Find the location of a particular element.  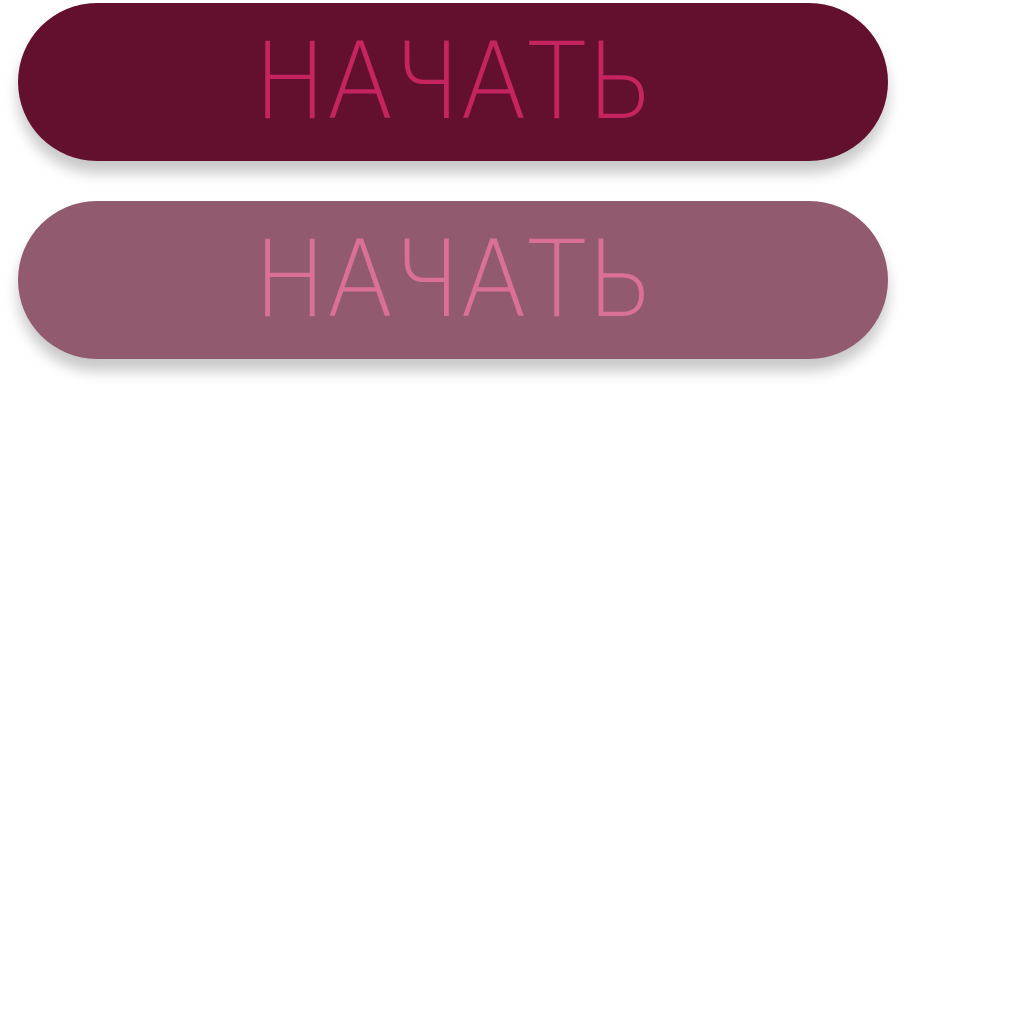

start-button-label: НАЧАТЬ is located at coordinates (453, 81).